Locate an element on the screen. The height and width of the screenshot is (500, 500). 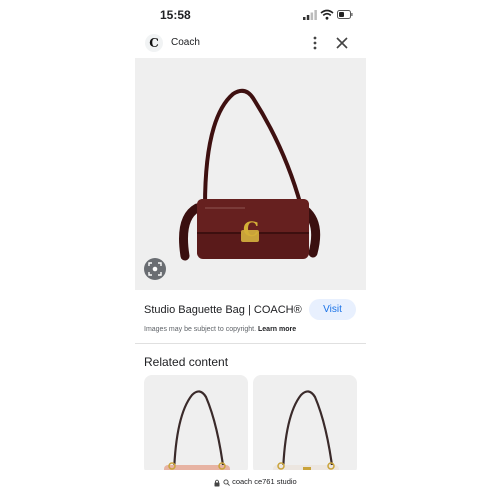
svg-text: C is located at coordinates (251, 229).